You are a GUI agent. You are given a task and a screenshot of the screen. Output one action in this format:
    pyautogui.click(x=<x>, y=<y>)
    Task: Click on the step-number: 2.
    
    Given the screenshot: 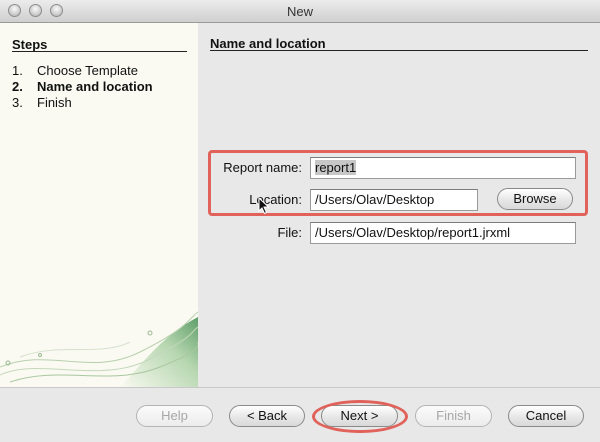 What is the action you would take?
    pyautogui.click(x=17, y=86)
    